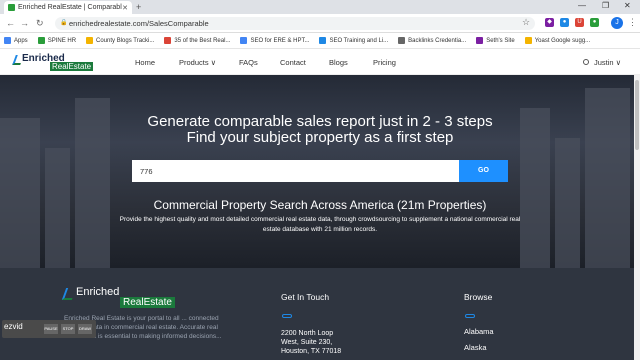 The width and height of the screenshot is (640, 360). I want to click on nav-products: Products ∨, so click(197, 62).